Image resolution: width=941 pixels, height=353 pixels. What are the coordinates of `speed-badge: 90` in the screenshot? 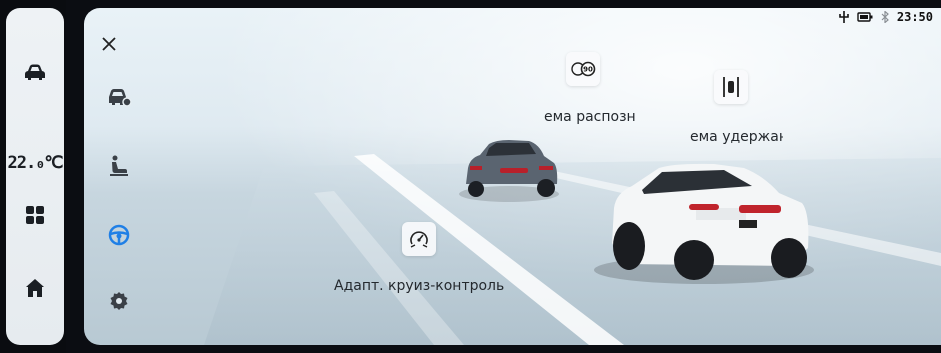 It's located at (588, 70).